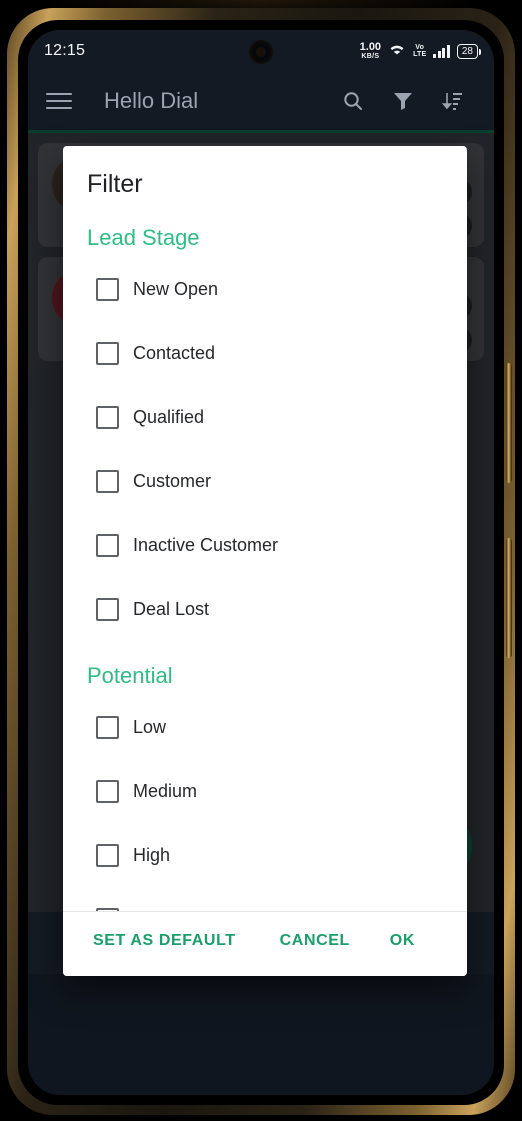 The width and height of the screenshot is (522, 1121). What do you see at coordinates (315, 941) in the screenshot?
I see `cancel-button: CANCEL` at bounding box center [315, 941].